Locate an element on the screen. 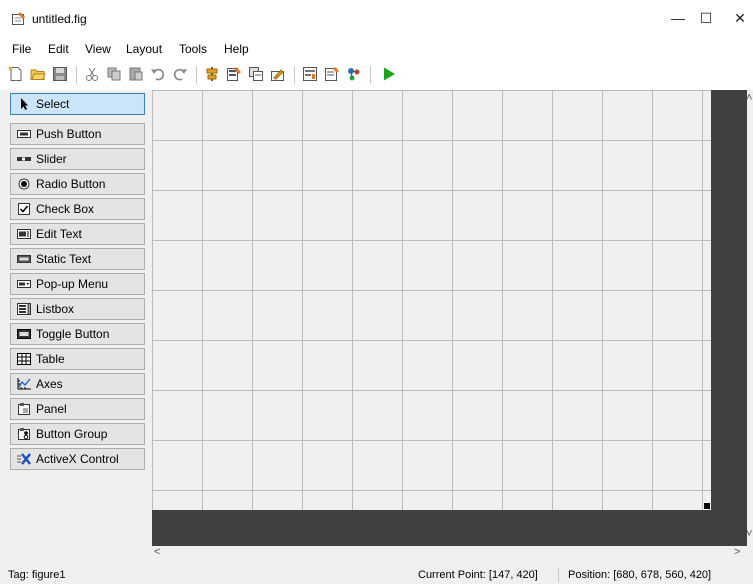 The height and width of the screenshot is (584, 753). edit-text-icon is located at coordinates (24, 234).